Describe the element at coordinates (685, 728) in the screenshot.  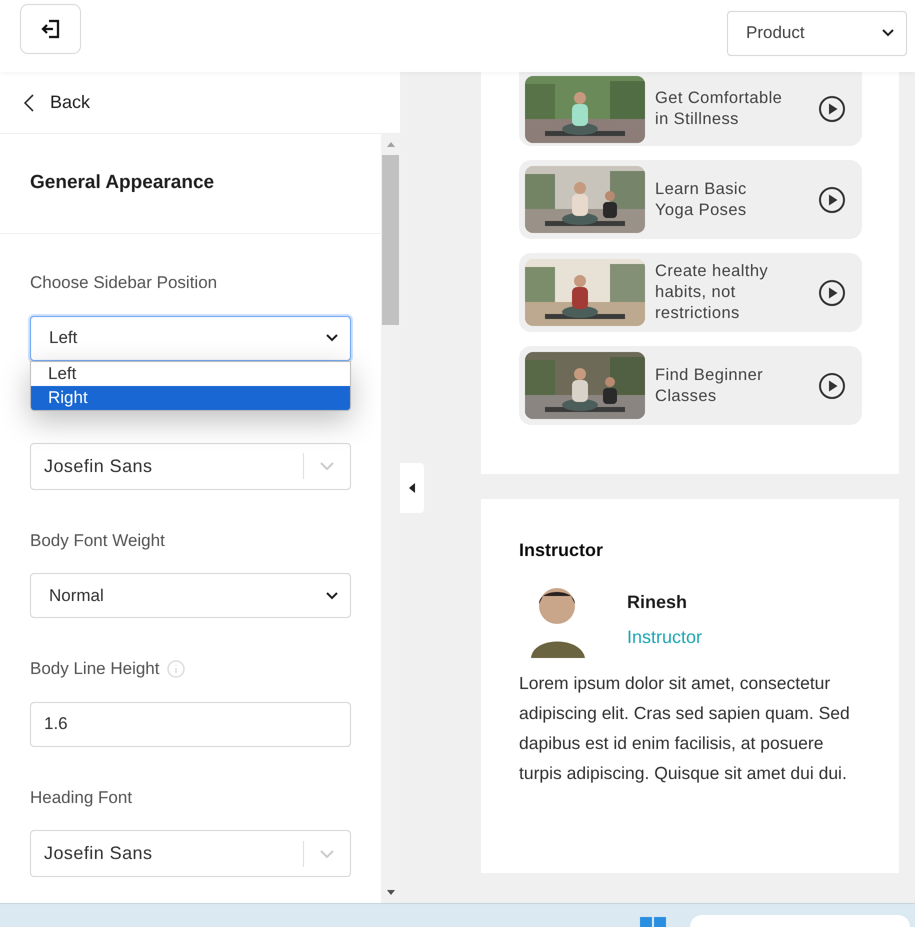
I see `instructor-bio: Lorem ipsum dolor sit amet, consectetur adipiscing elit. Cras sed sapien quam. Sed dapibus est id enim facilisis, at posuere turpis adipiscing. Quisque sit amet dui dui.` at that location.